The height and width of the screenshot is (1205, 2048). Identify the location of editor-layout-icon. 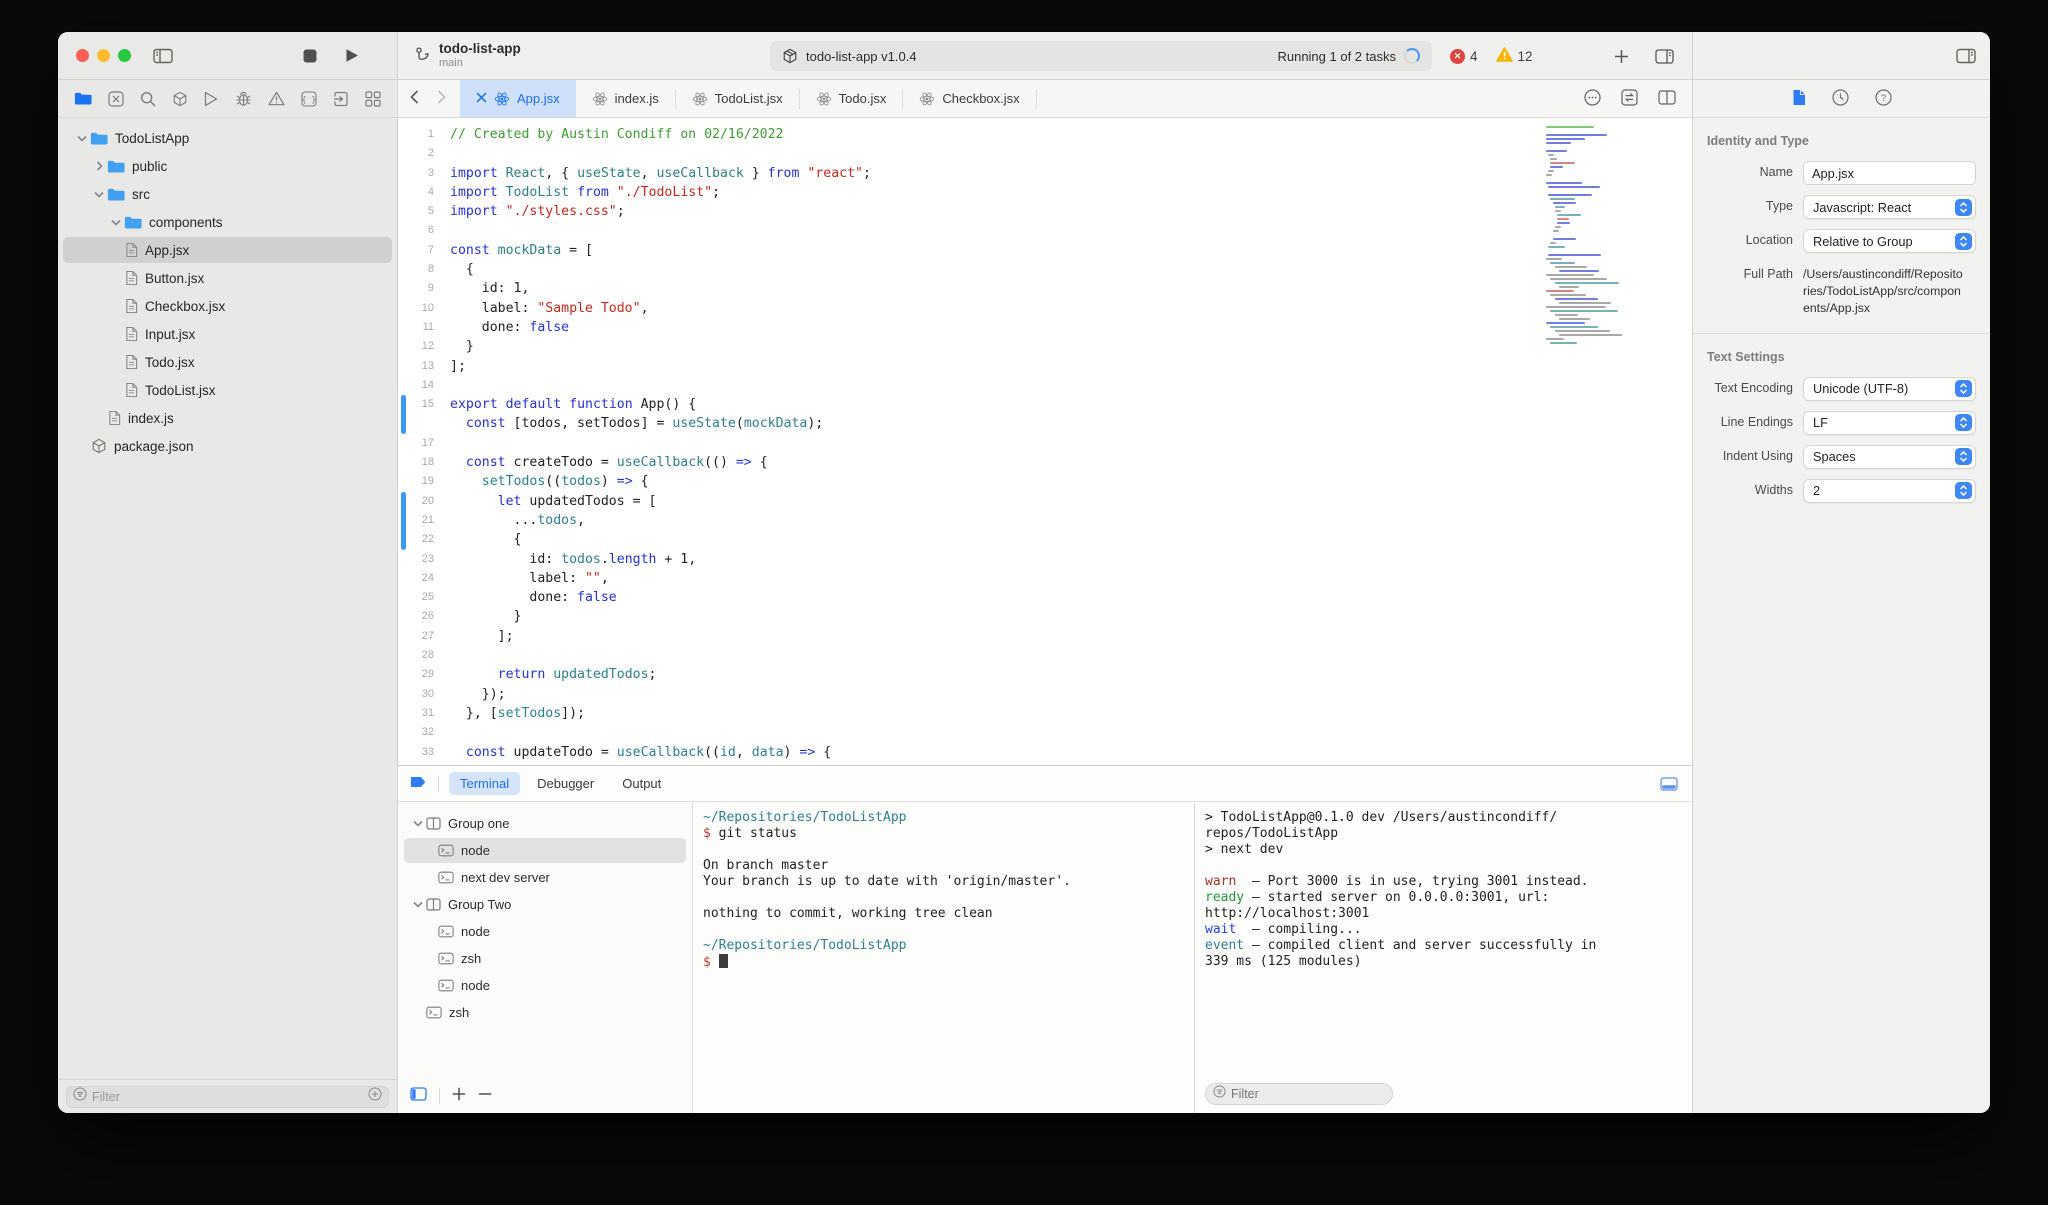
(1664, 56).